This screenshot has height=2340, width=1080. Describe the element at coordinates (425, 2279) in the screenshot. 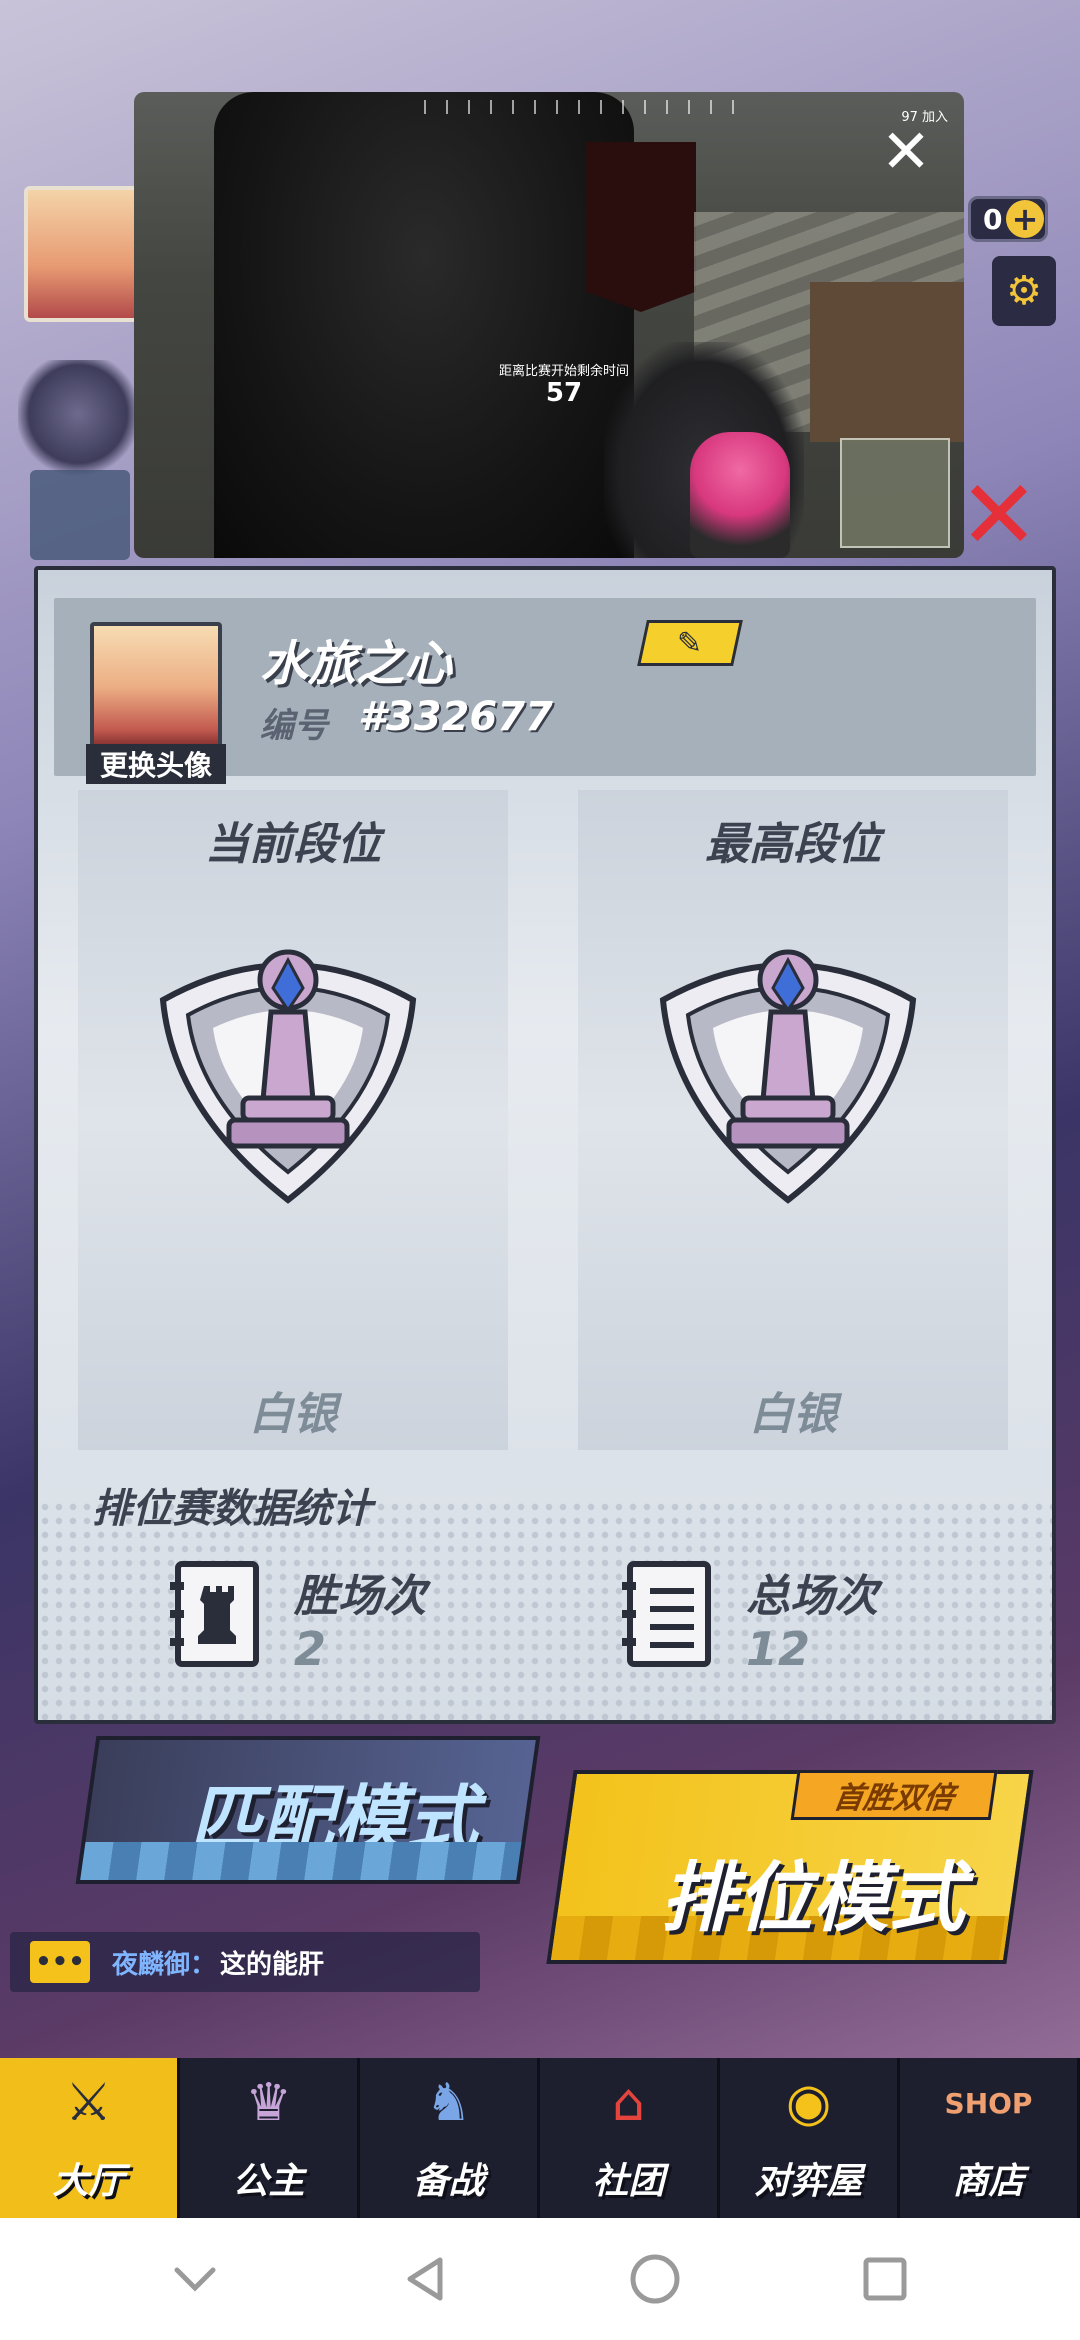

I see `back-icon` at that location.